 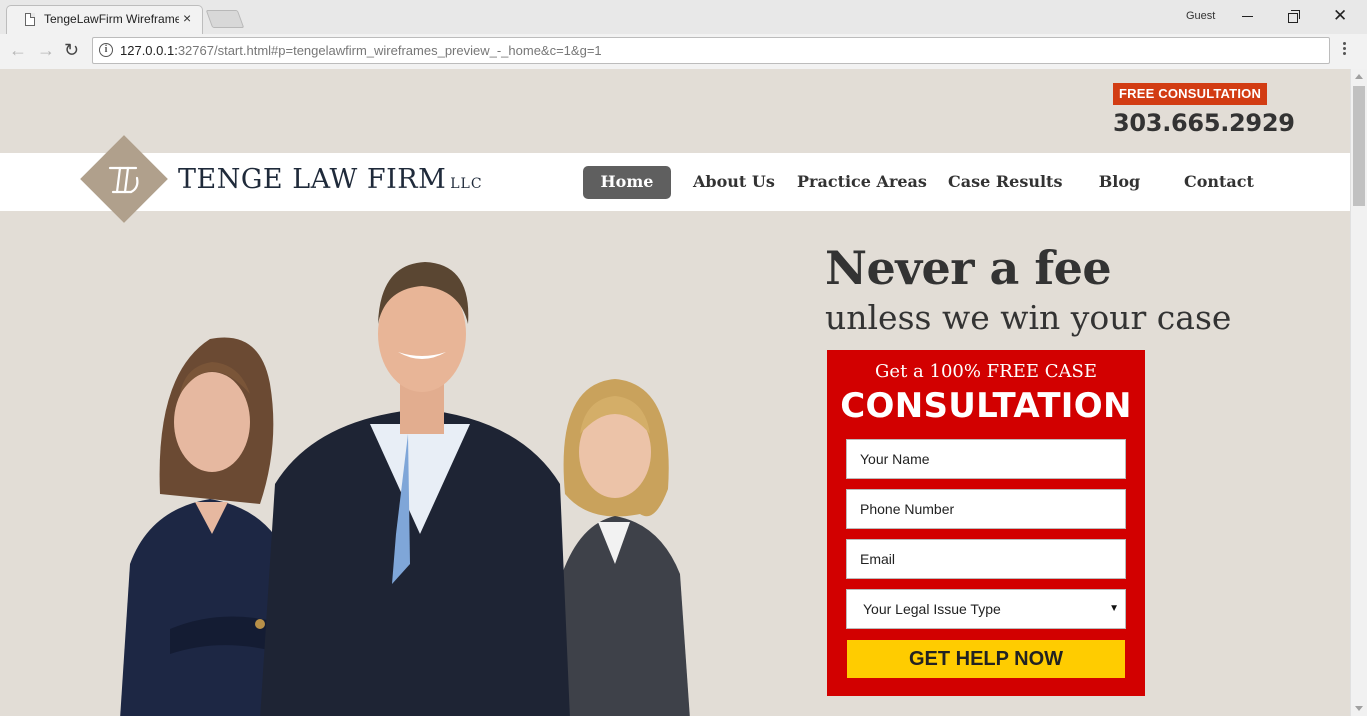 What do you see at coordinates (1359, 76) in the screenshot?
I see `scroll-up-icon` at bounding box center [1359, 76].